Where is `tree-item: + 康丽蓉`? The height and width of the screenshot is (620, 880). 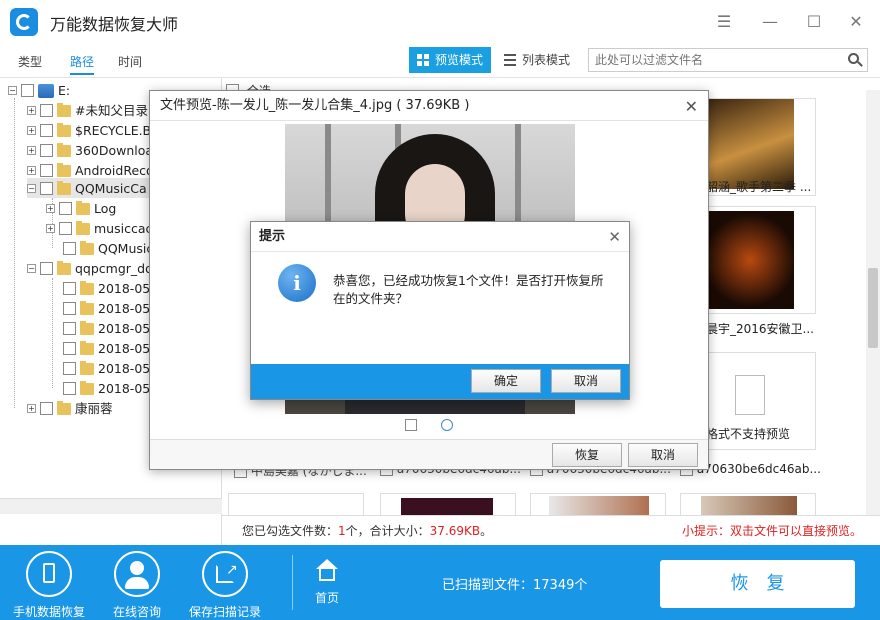
tree-item: + 康丽蓉 is located at coordinates (70, 408).